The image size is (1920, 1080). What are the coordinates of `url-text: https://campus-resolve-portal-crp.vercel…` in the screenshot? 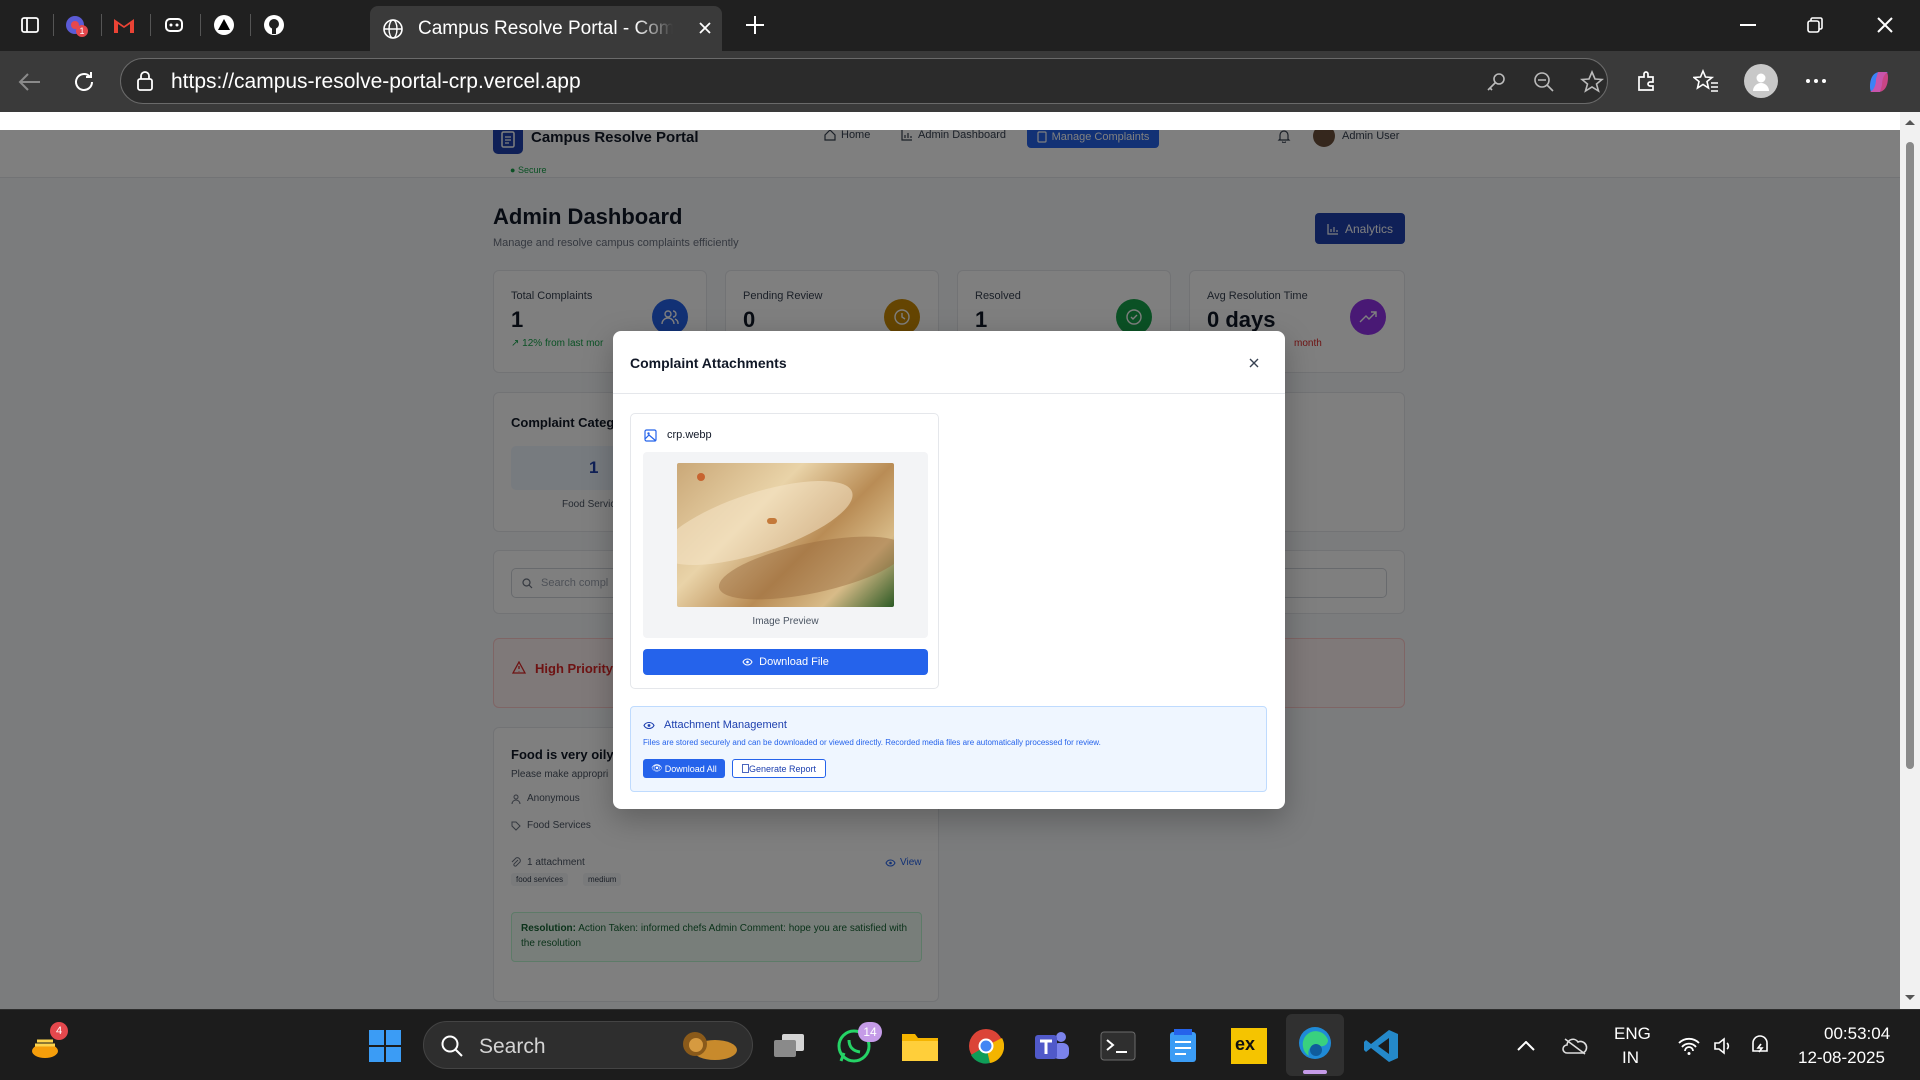 It's located at (376, 81).